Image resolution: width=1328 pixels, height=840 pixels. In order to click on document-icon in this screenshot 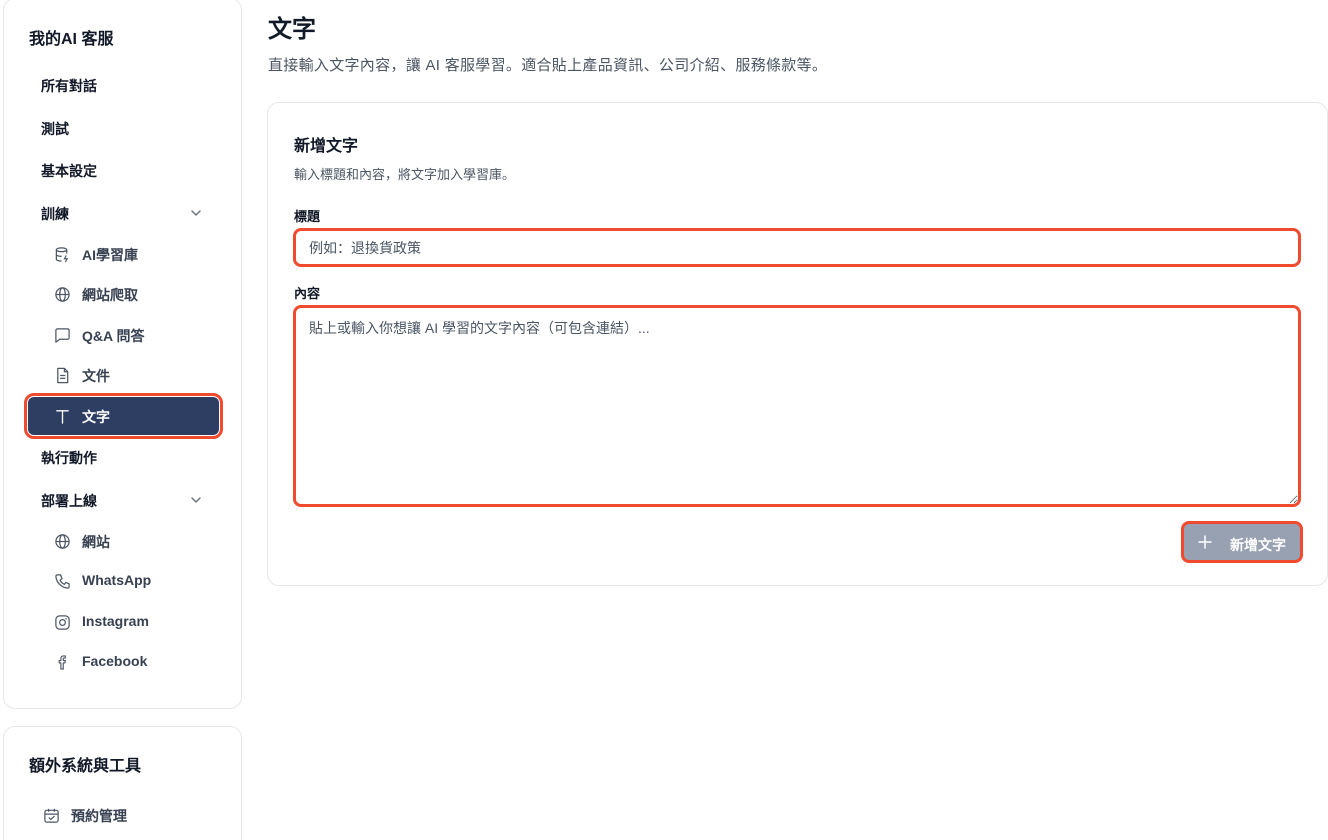, I will do `click(63, 375)`.